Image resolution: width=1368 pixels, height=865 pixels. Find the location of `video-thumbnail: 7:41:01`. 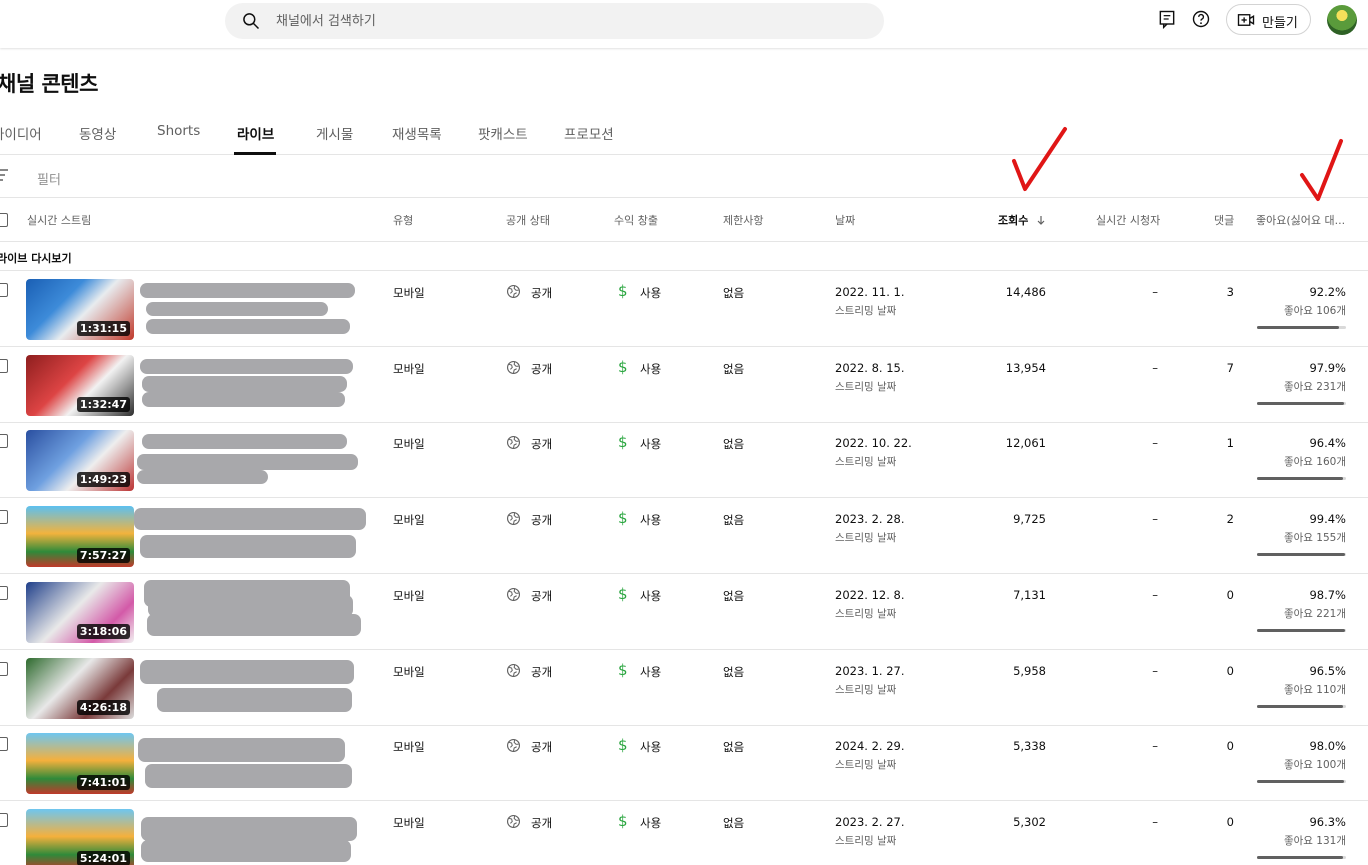

video-thumbnail: 7:41:01 is located at coordinates (80, 763).